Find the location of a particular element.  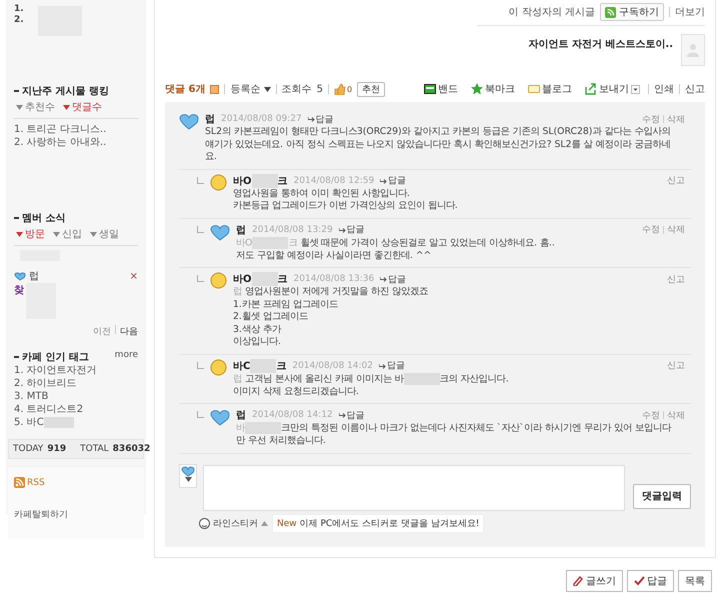

comment-date: 2014/08/08 14:02 is located at coordinates (333, 365).